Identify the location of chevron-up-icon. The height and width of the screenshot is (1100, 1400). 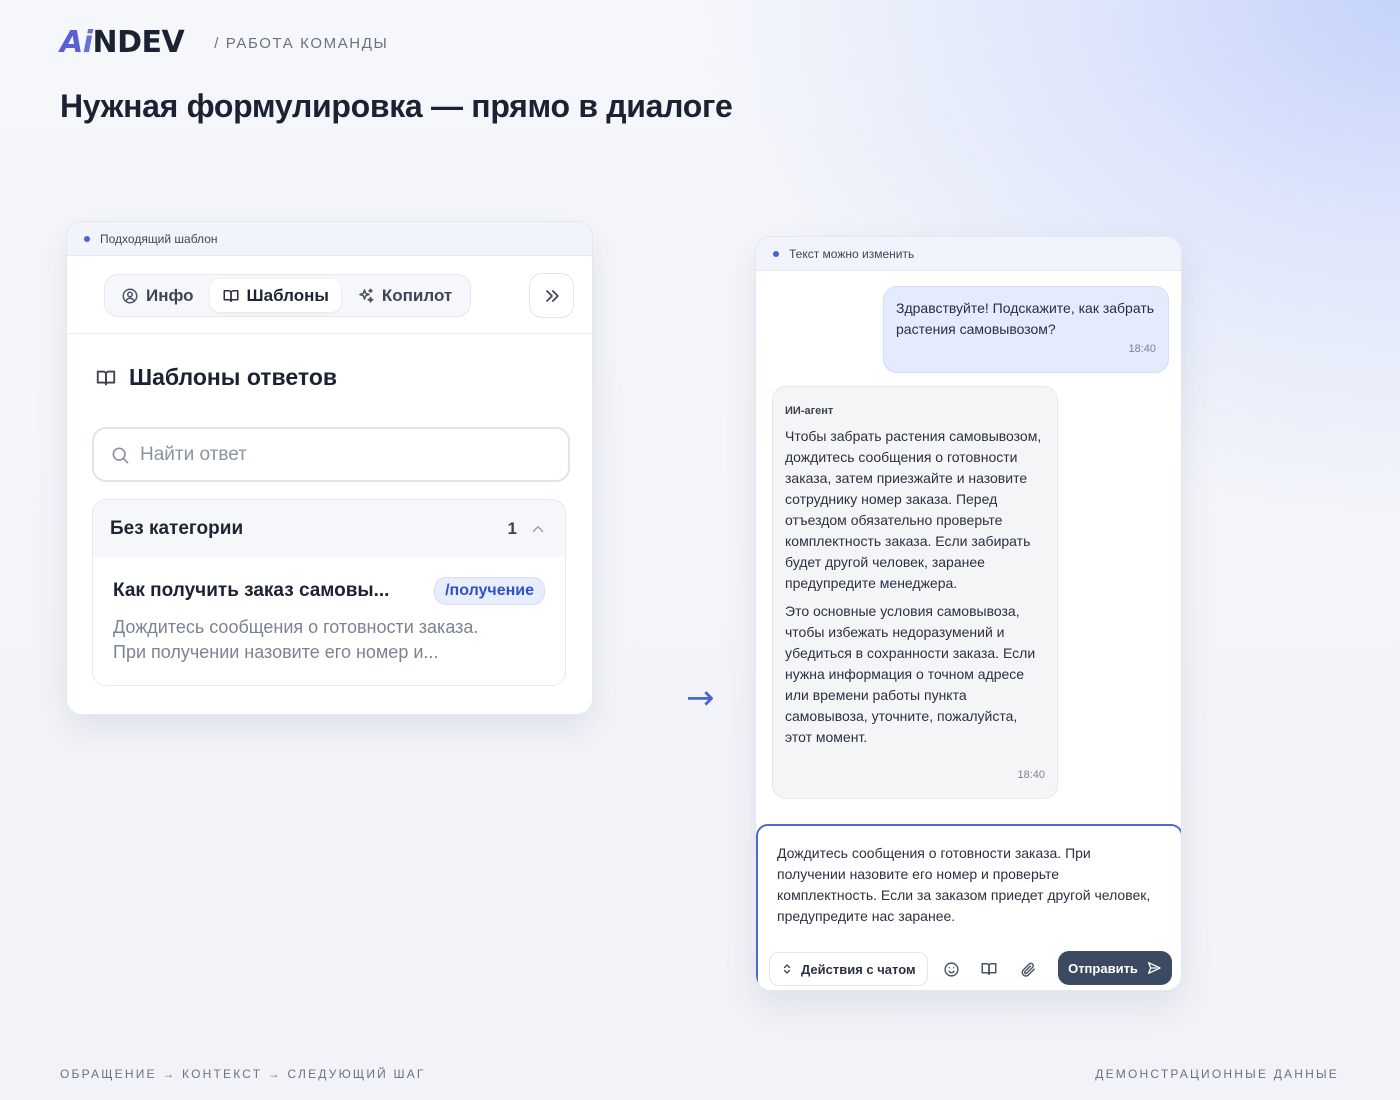
(538, 529).